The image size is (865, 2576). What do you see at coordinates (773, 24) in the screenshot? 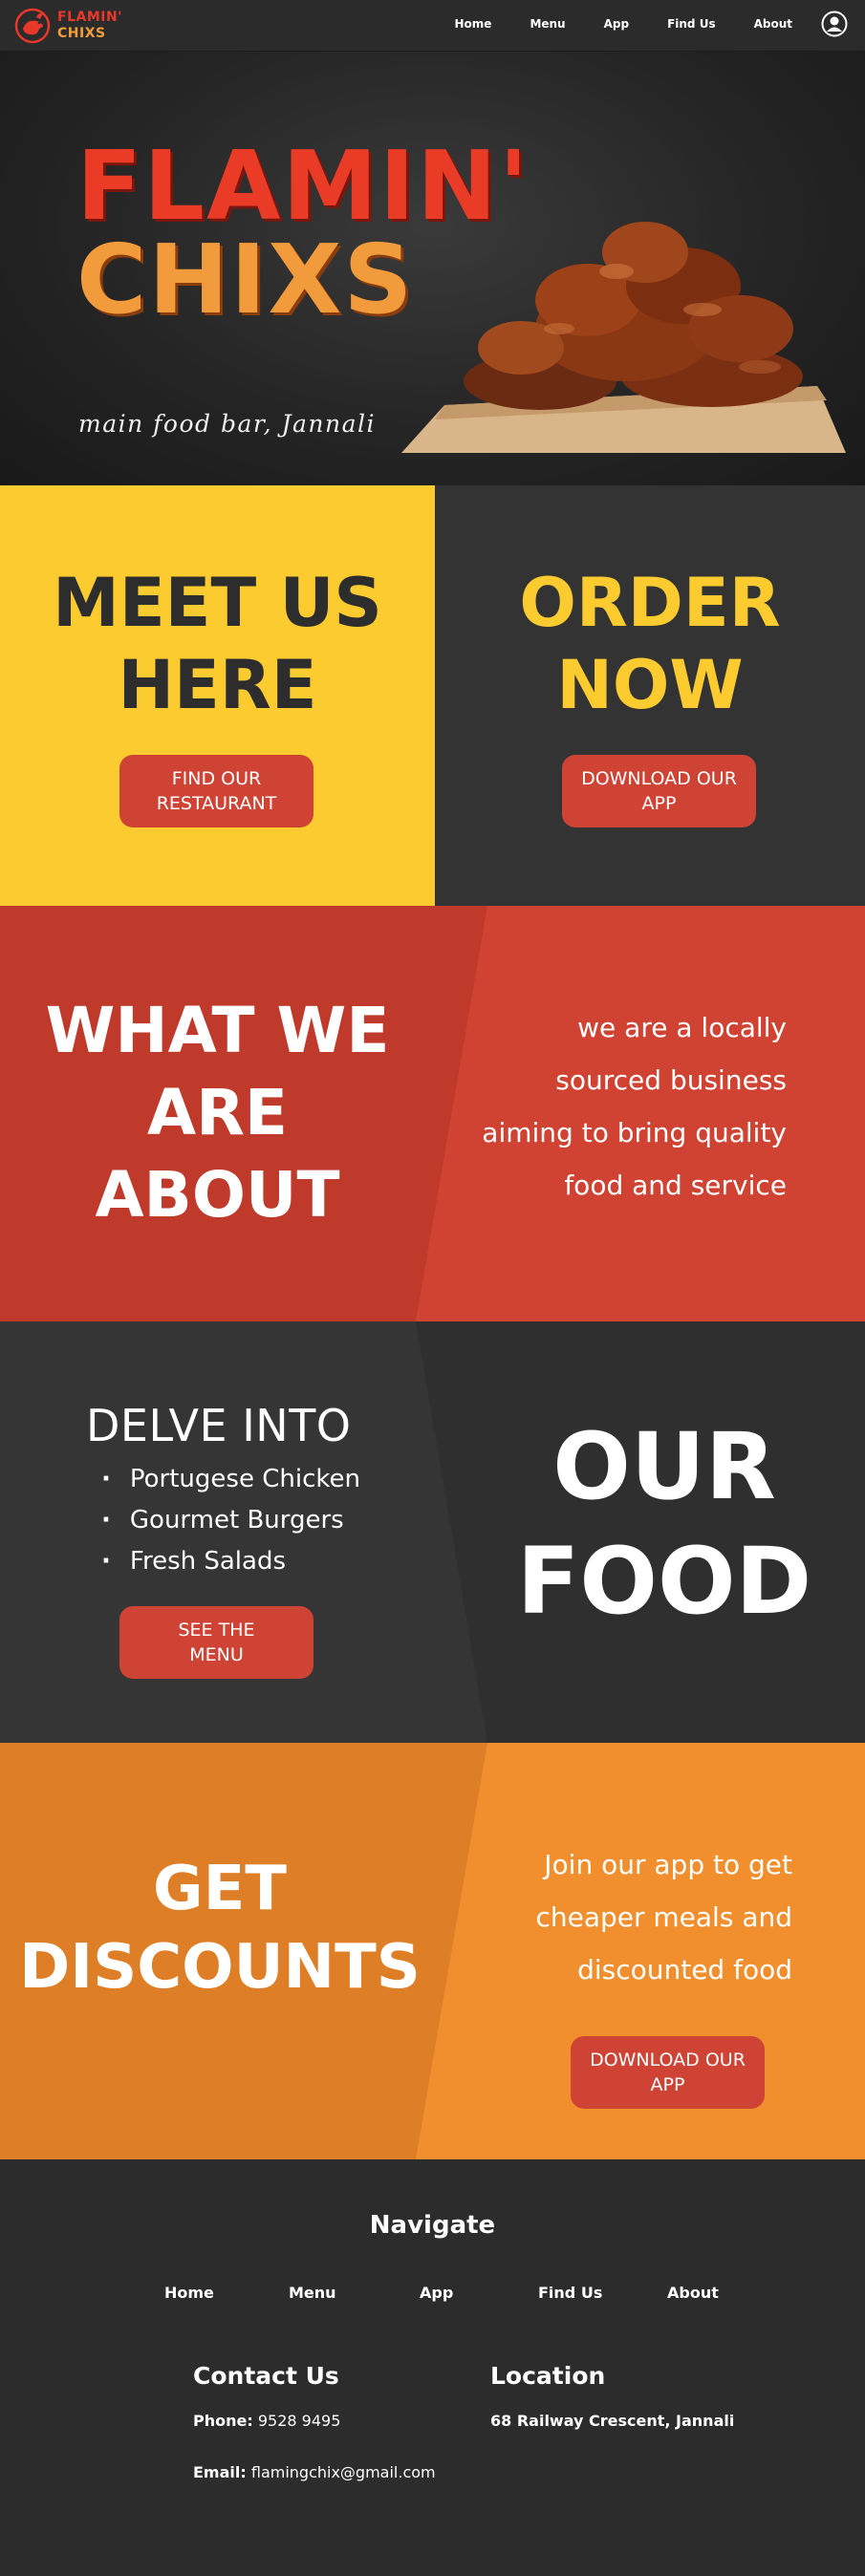
I see `nav-link-about: About` at bounding box center [773, 24].